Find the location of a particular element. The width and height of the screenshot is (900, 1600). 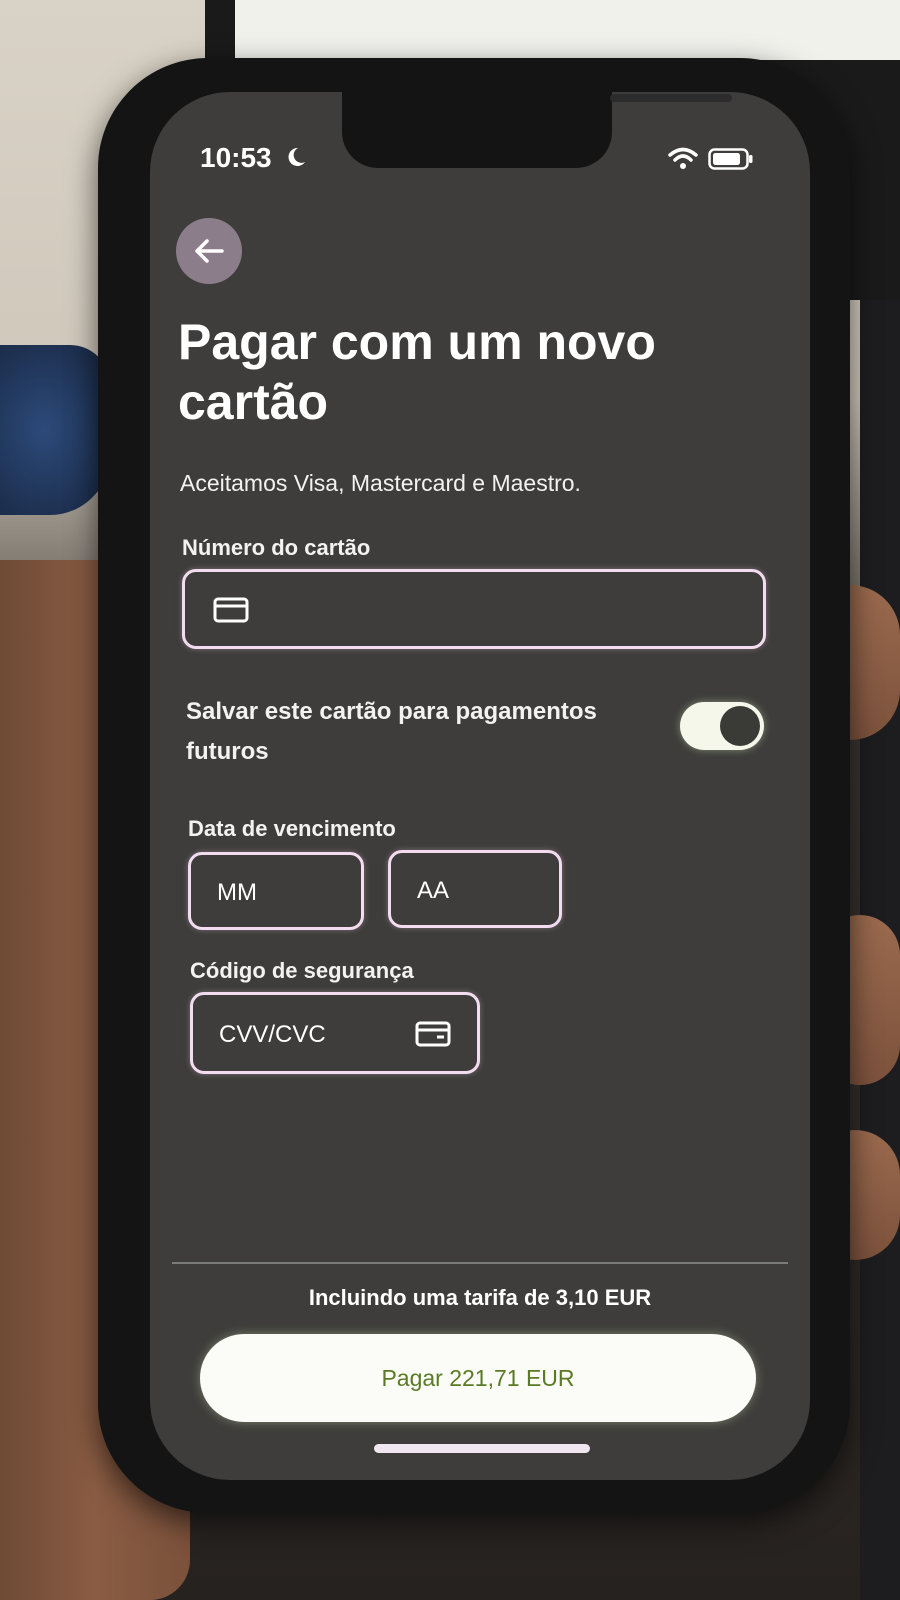

card-number-label: Número do cartão is located at coordinates (276, 547).